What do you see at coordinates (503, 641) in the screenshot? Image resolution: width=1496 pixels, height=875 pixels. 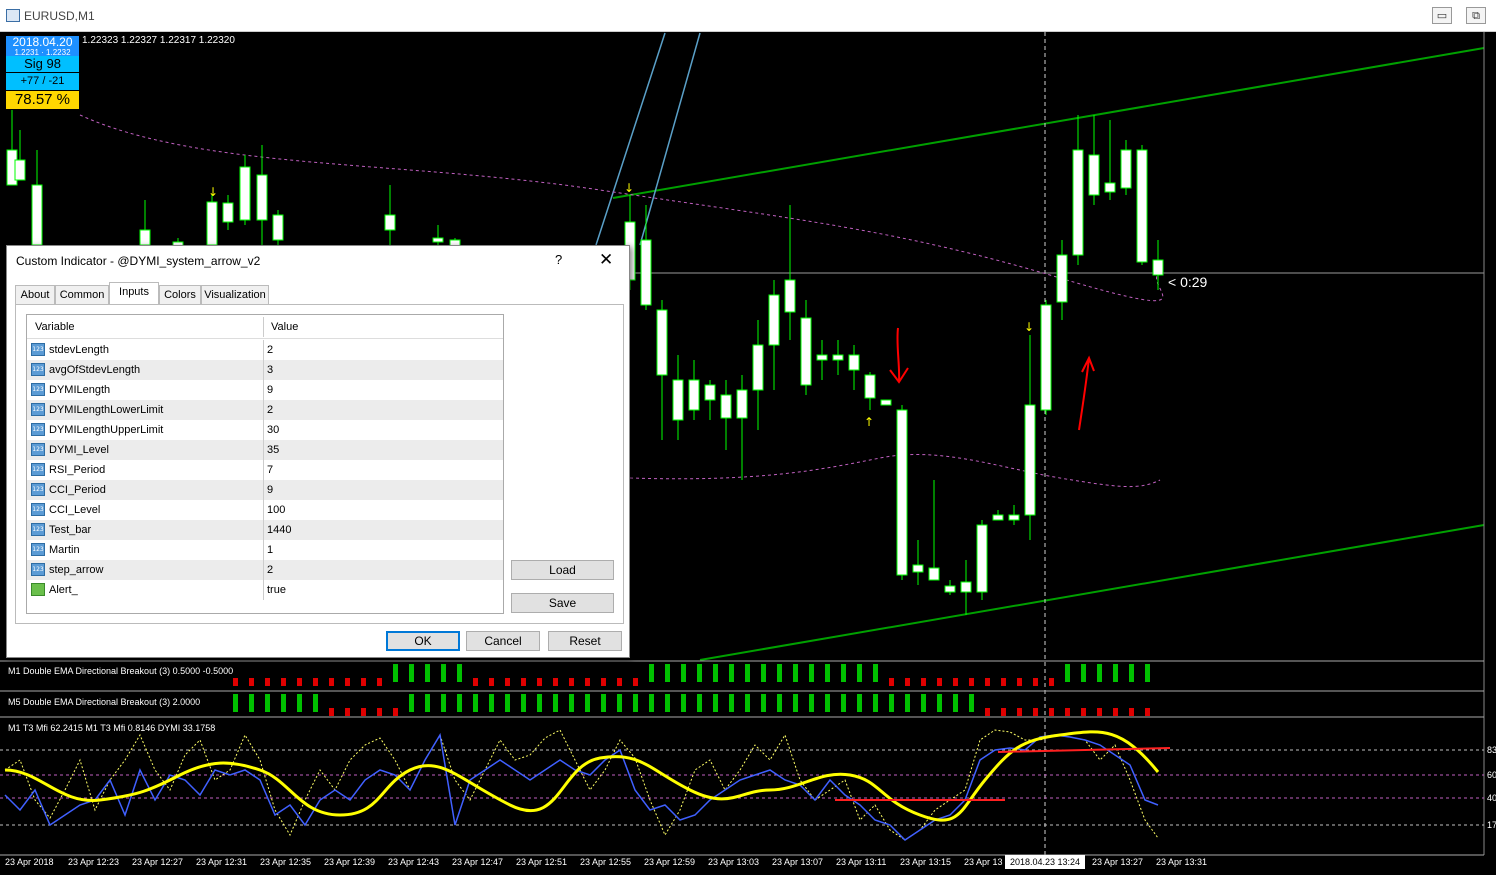 I see `cancel-button: Cancel` at bounding box center [503, 641].